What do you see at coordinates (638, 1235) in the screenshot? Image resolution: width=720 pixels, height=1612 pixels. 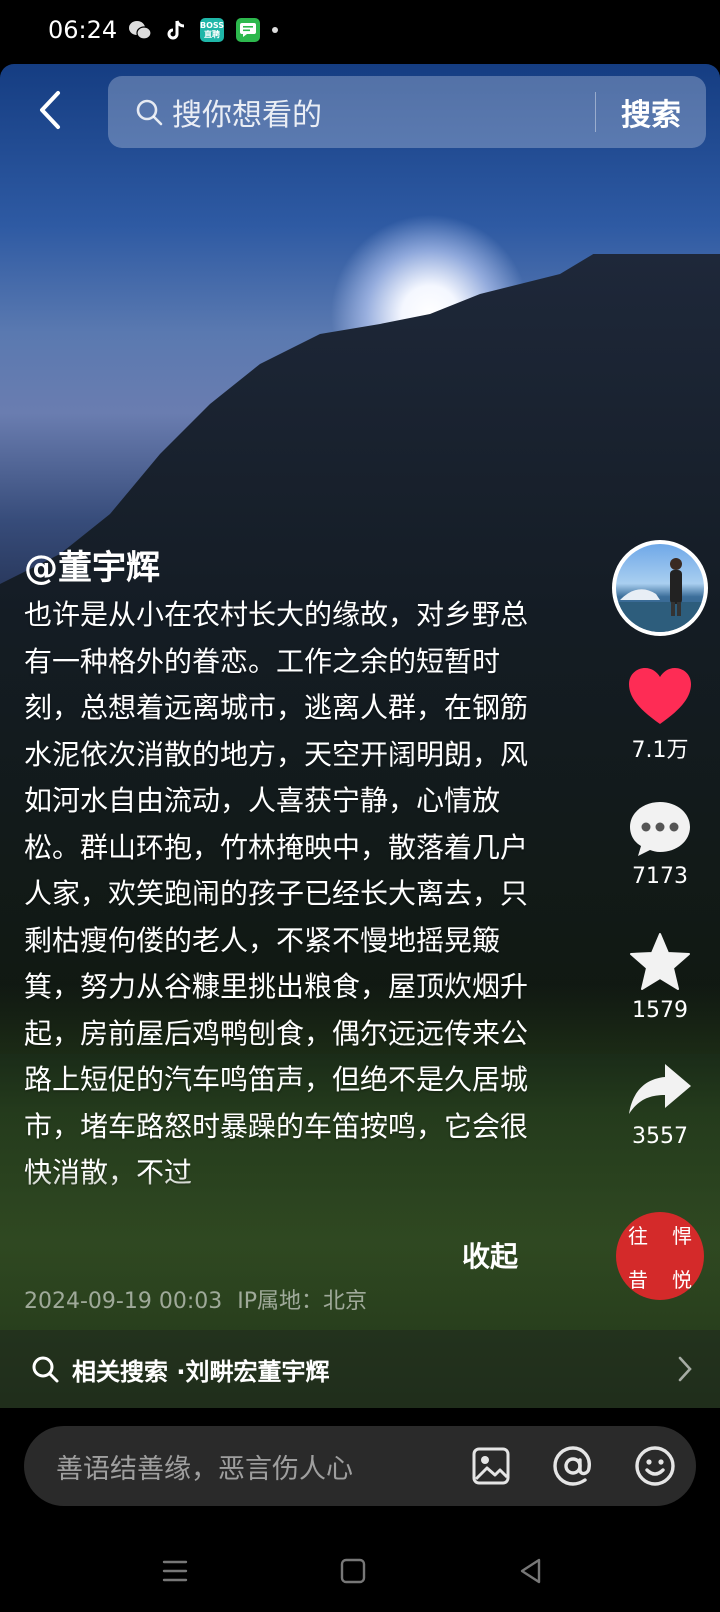 I see `seal-char-1: 往` at bounding box center [638, 1235].